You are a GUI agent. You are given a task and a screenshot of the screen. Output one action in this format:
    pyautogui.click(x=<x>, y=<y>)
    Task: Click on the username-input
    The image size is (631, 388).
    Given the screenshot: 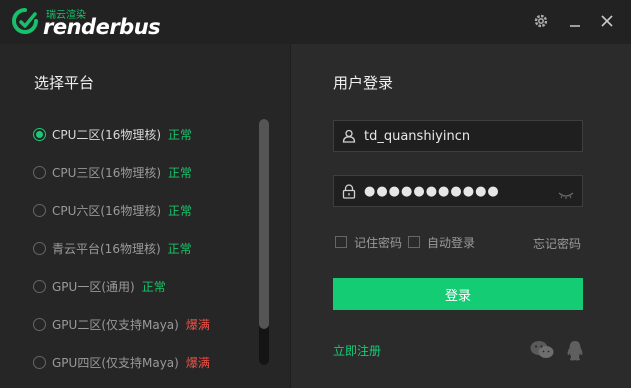 What is the action you would take?
    pyautogui.click(x=459, y=136)
    